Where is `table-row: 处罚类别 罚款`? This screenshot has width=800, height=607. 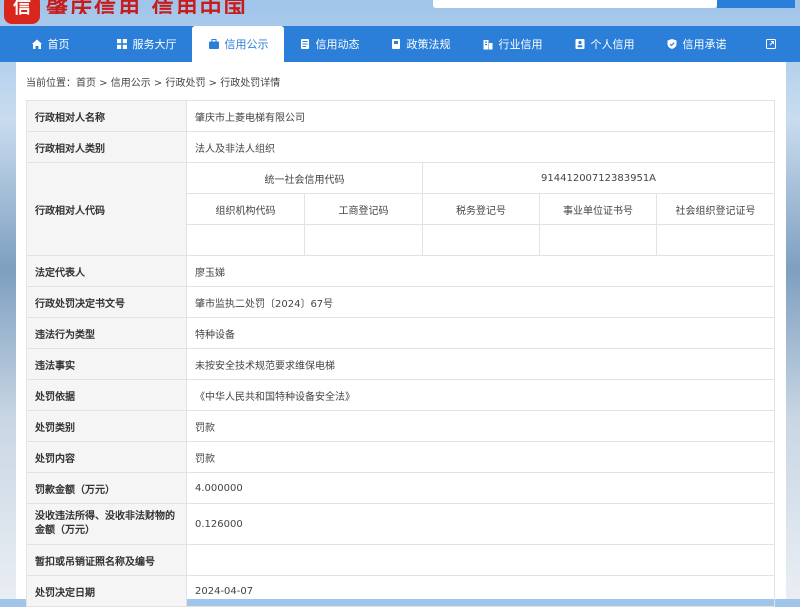
table-row: 处罚类别 罚款 is located at coordinates (401, 426).